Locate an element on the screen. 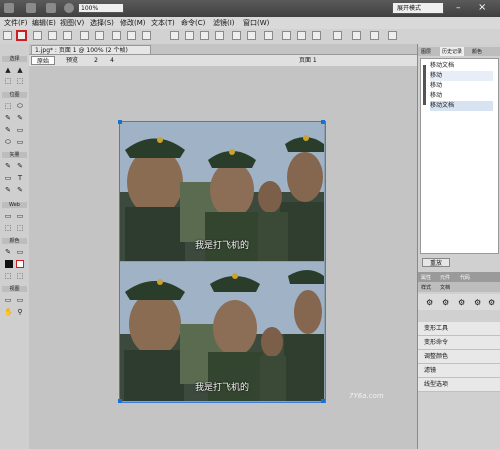 The height and width of the screenshot is (449, 500). zoom-icon is located at coordinates (69, 8).